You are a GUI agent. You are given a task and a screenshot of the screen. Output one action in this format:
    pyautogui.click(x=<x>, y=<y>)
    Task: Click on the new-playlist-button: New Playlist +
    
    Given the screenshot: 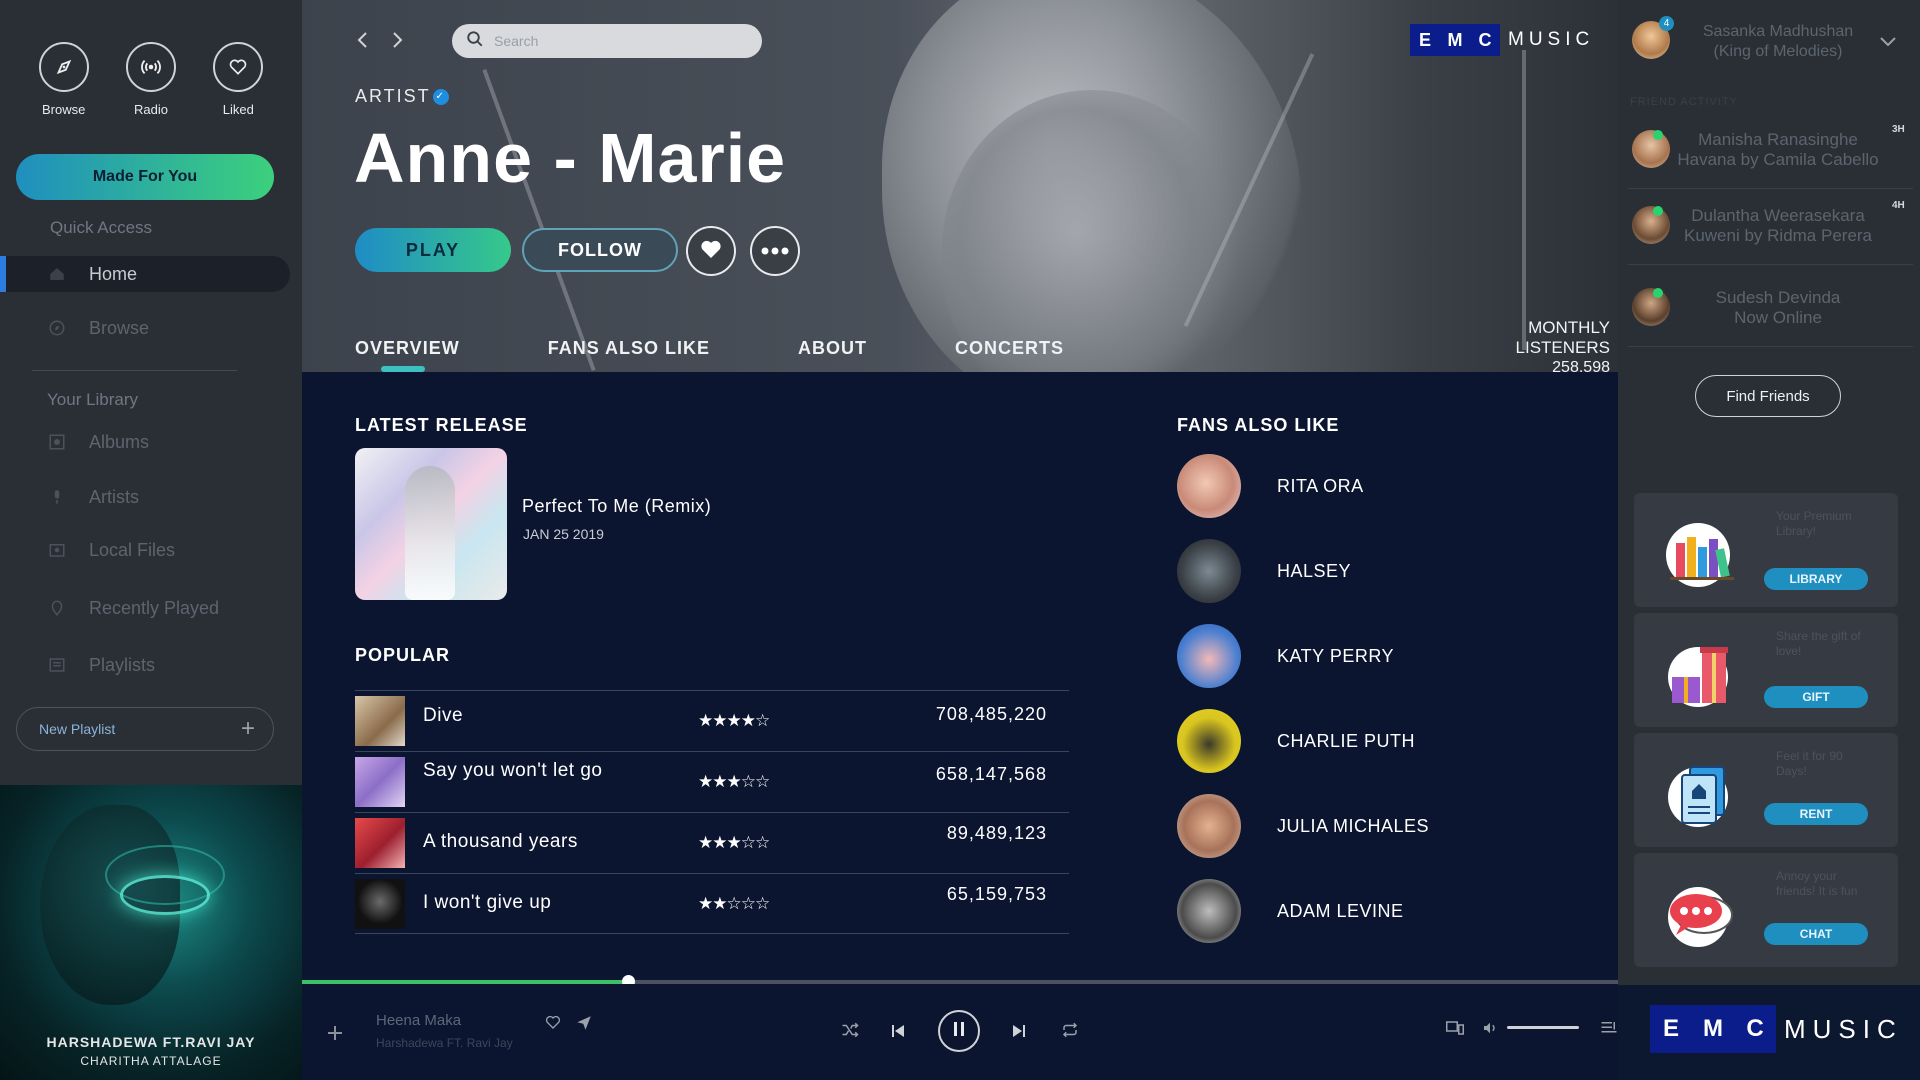 What is the action you would take?
    pyautogui.click(x=145, y=729)
    